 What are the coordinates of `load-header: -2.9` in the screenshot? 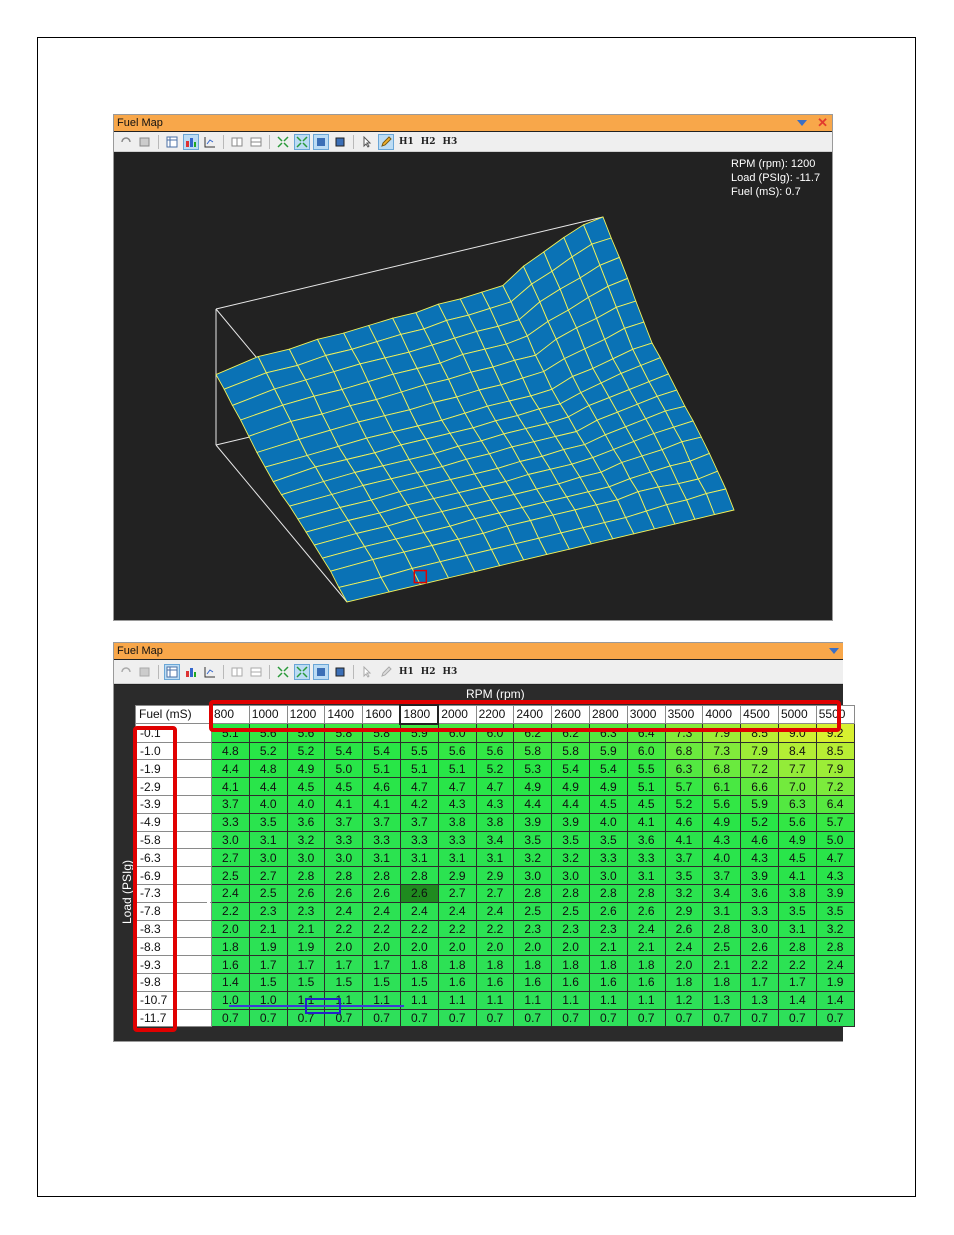 It's located at (173, 786).